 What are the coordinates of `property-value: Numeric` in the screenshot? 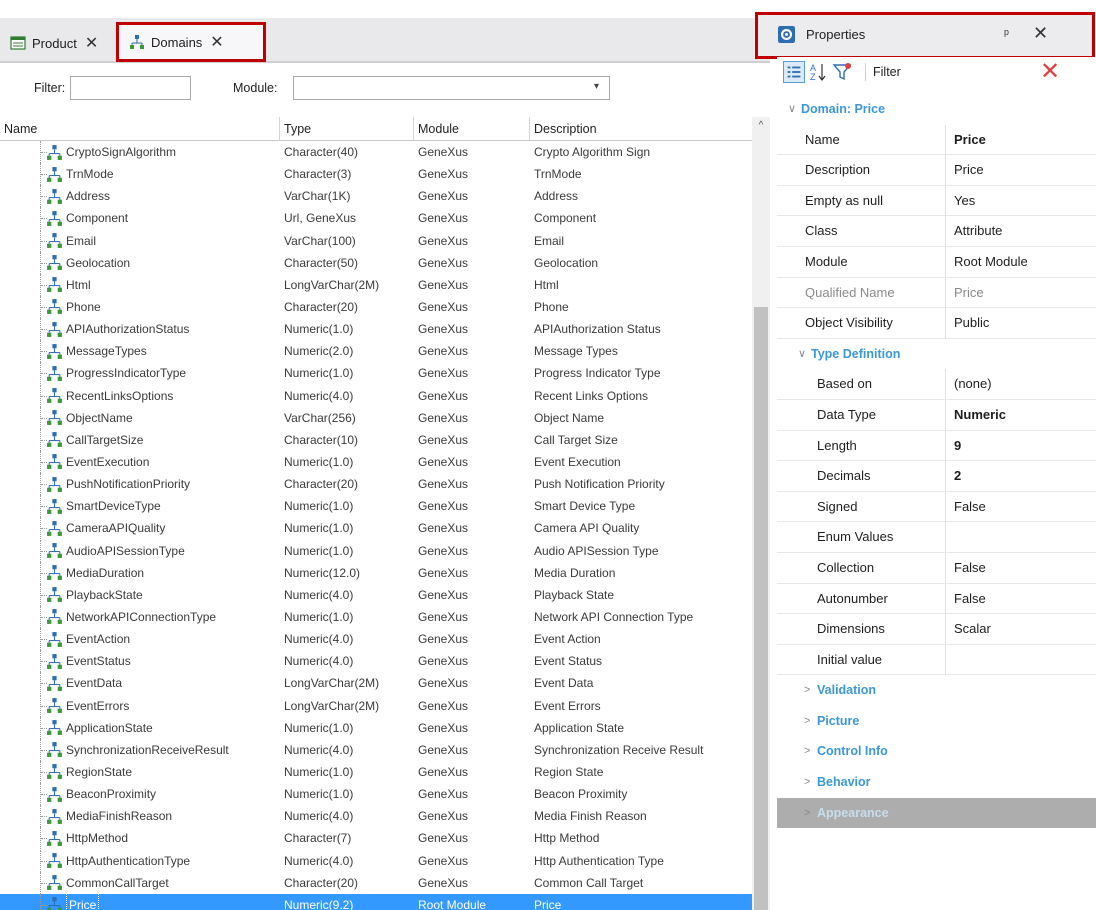 It's located at (1007, 414).